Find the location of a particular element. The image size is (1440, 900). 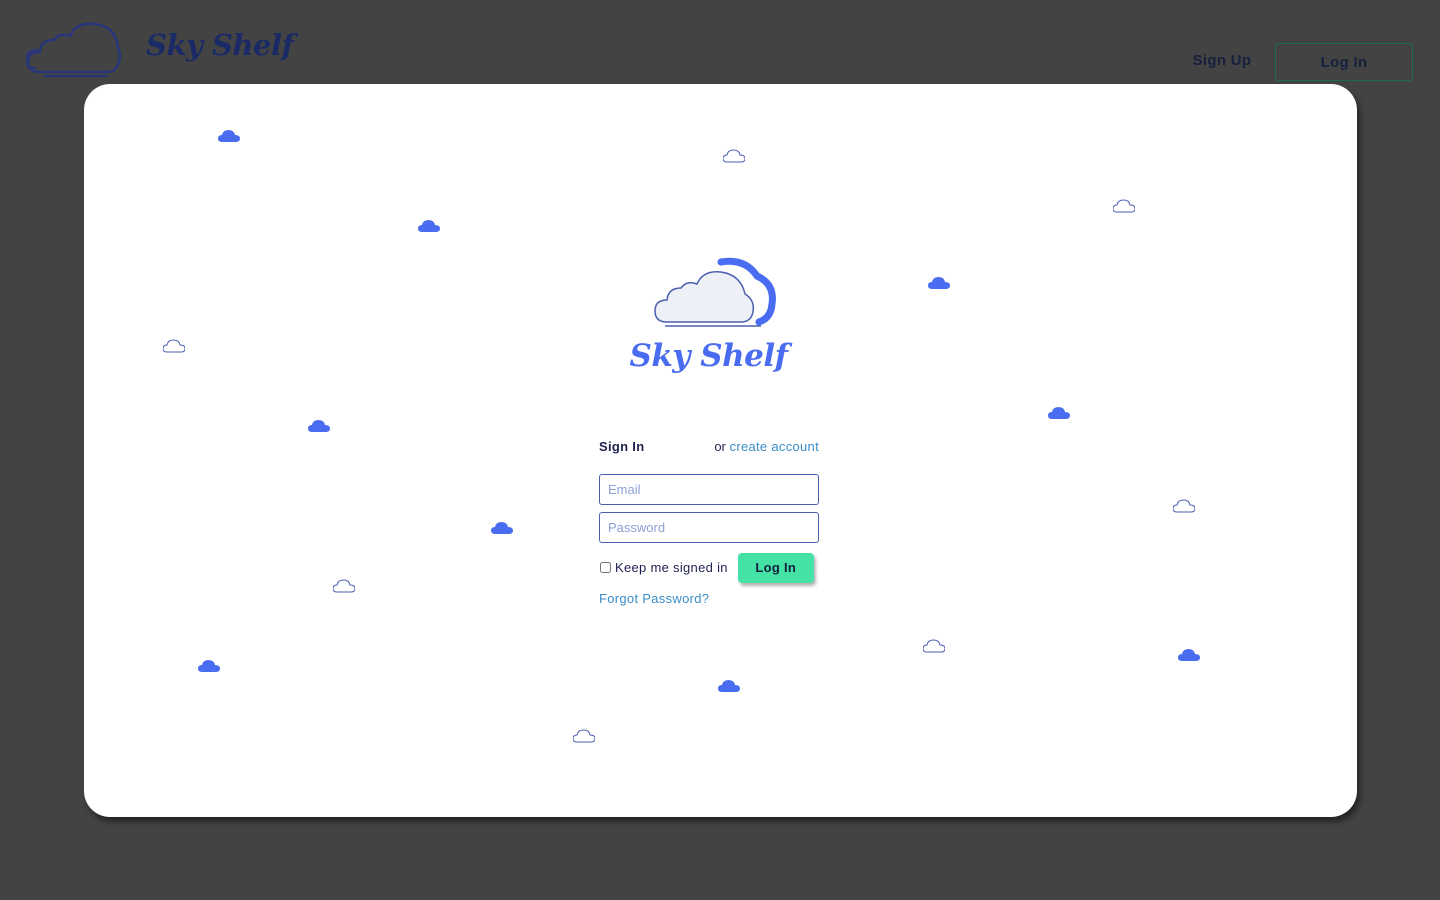

brand-title: Sky Shelf is located at coordinates (708, 356).